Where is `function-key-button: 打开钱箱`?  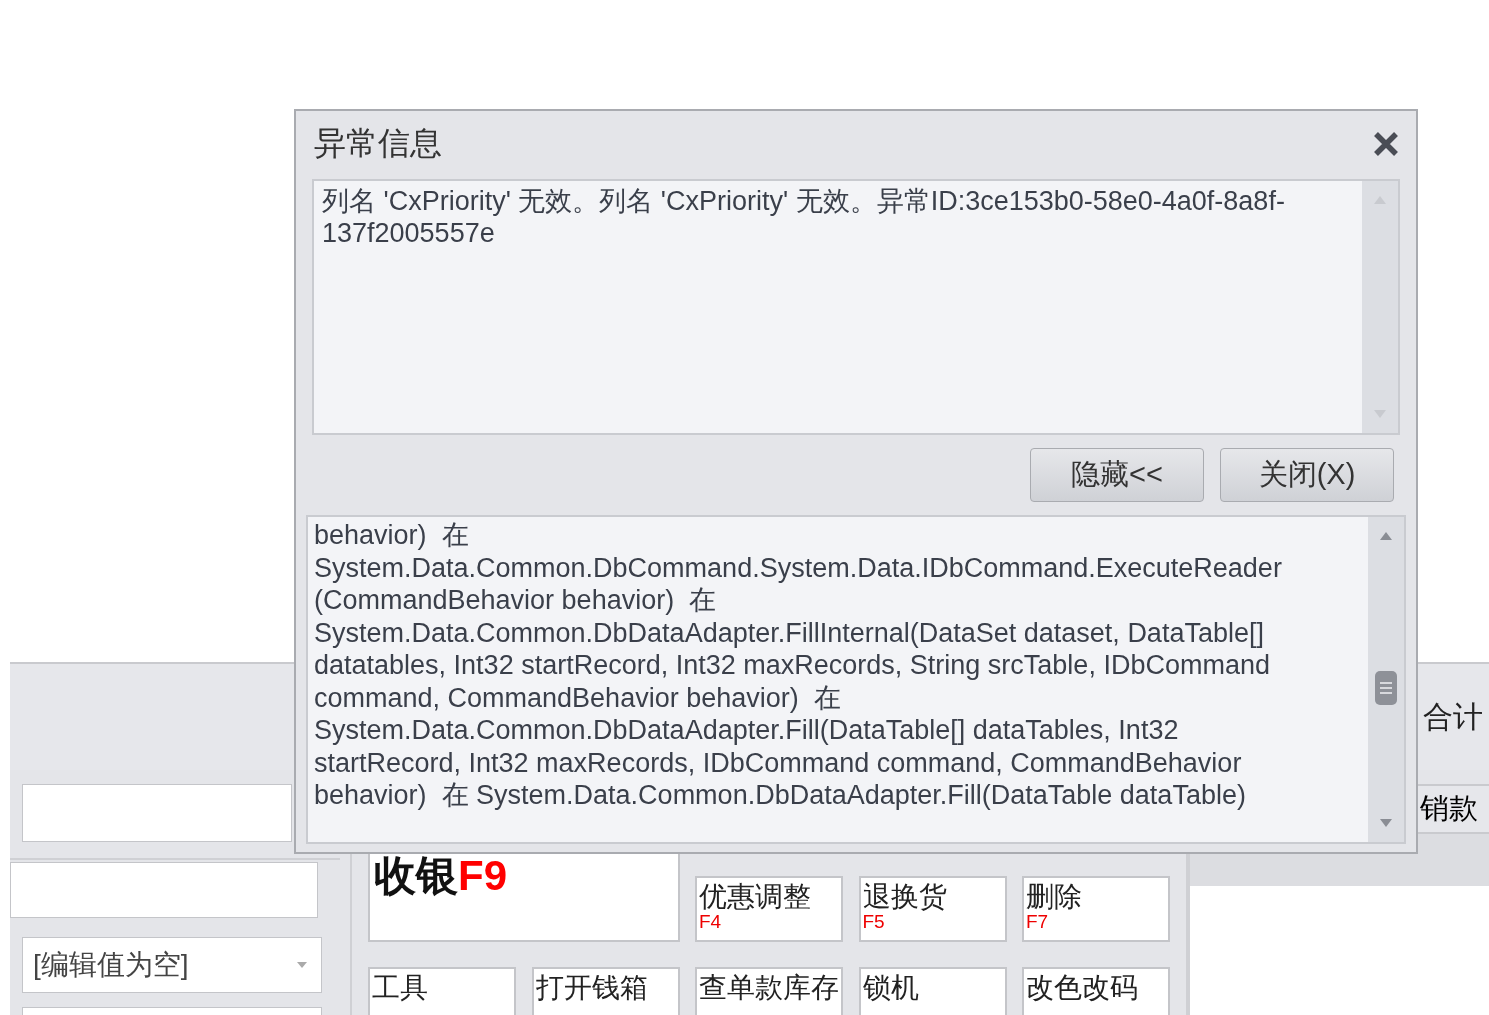
function-key-button: 打开钱箱 is located at coordinates (605, 991).